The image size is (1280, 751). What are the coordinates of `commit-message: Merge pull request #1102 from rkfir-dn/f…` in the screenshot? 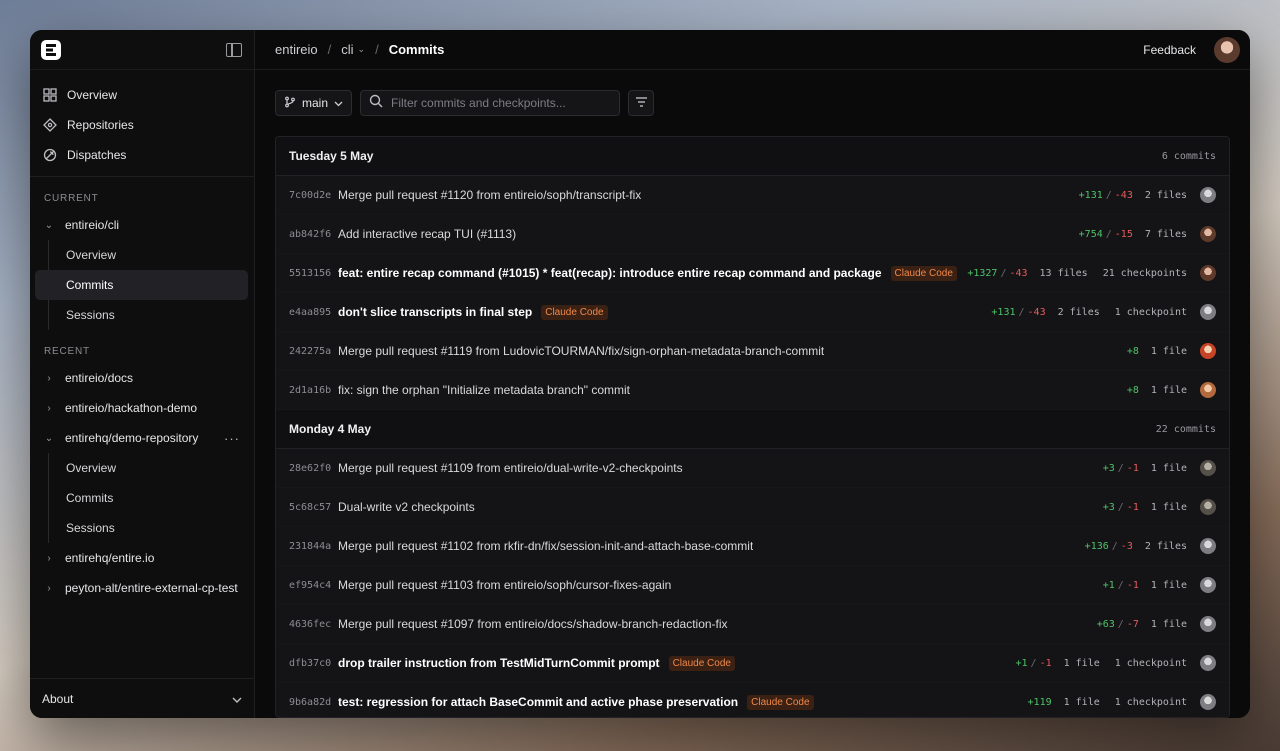 It's located at (546, 546).